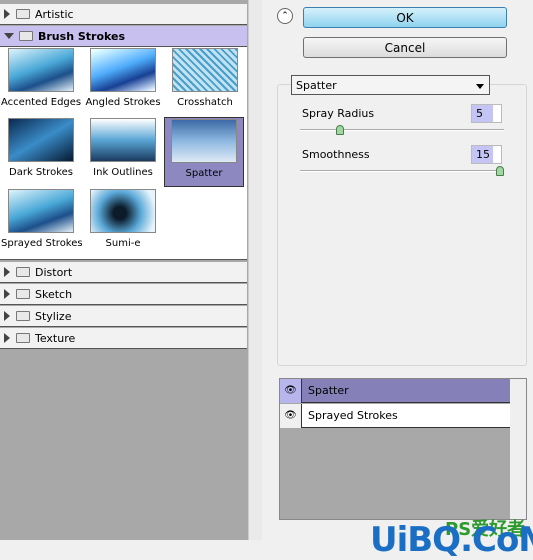  What do you see at coordinates (518, 449) in the screenshot?
I see `layers-scrollbar` at bounding box center [518, 449].